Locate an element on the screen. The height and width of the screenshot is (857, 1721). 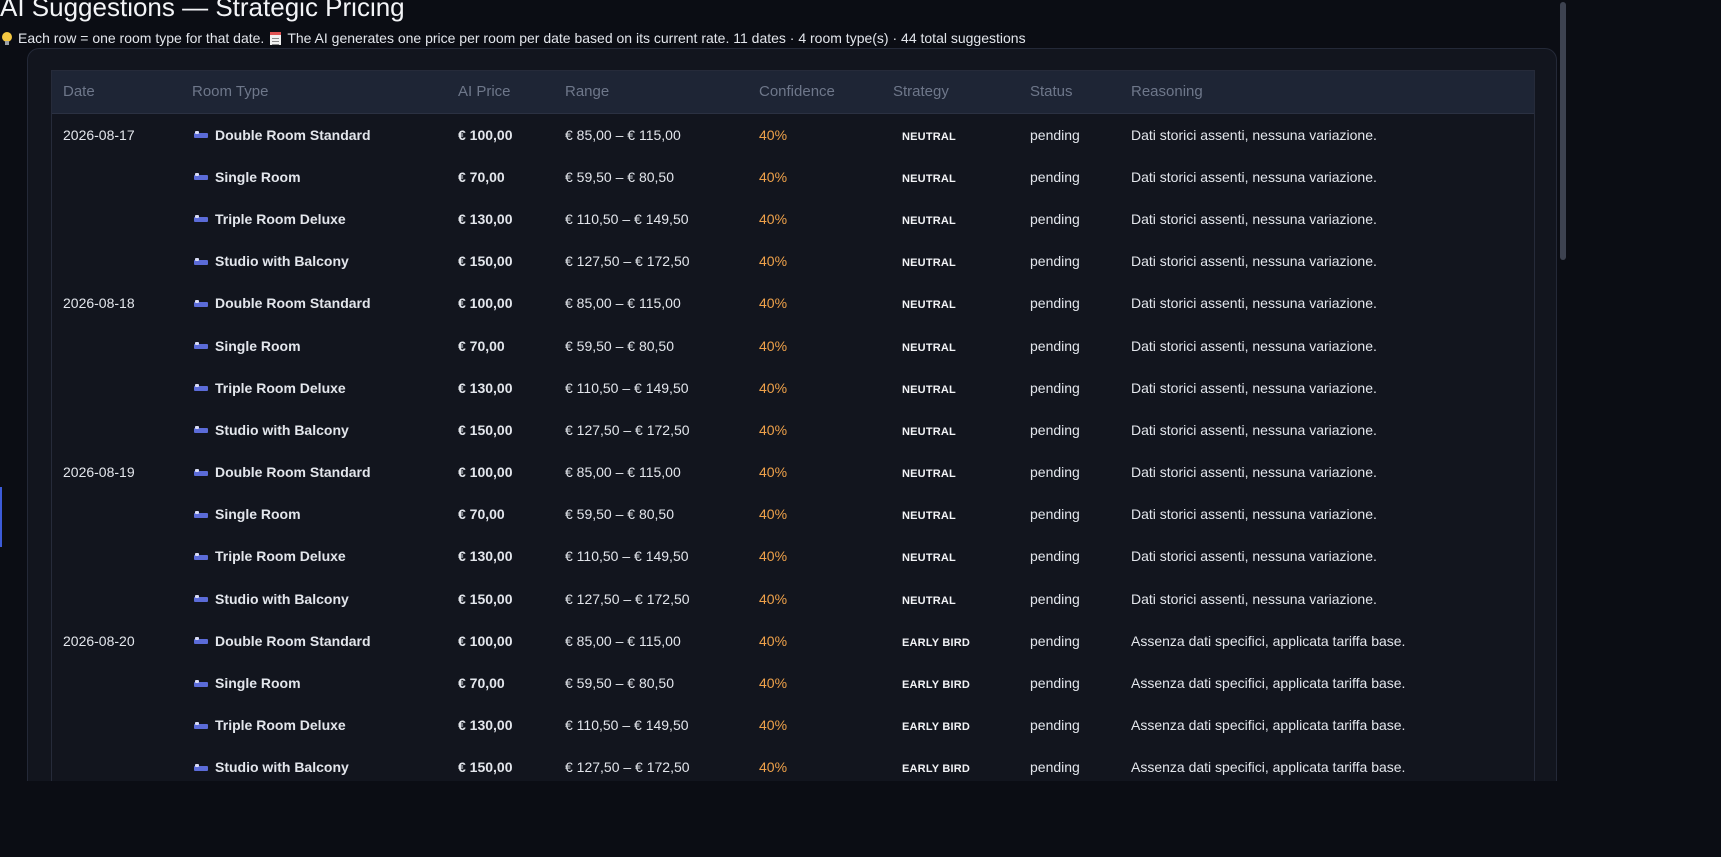
room-type-label: Studio with Balcony is located at coordinates (282, 429).